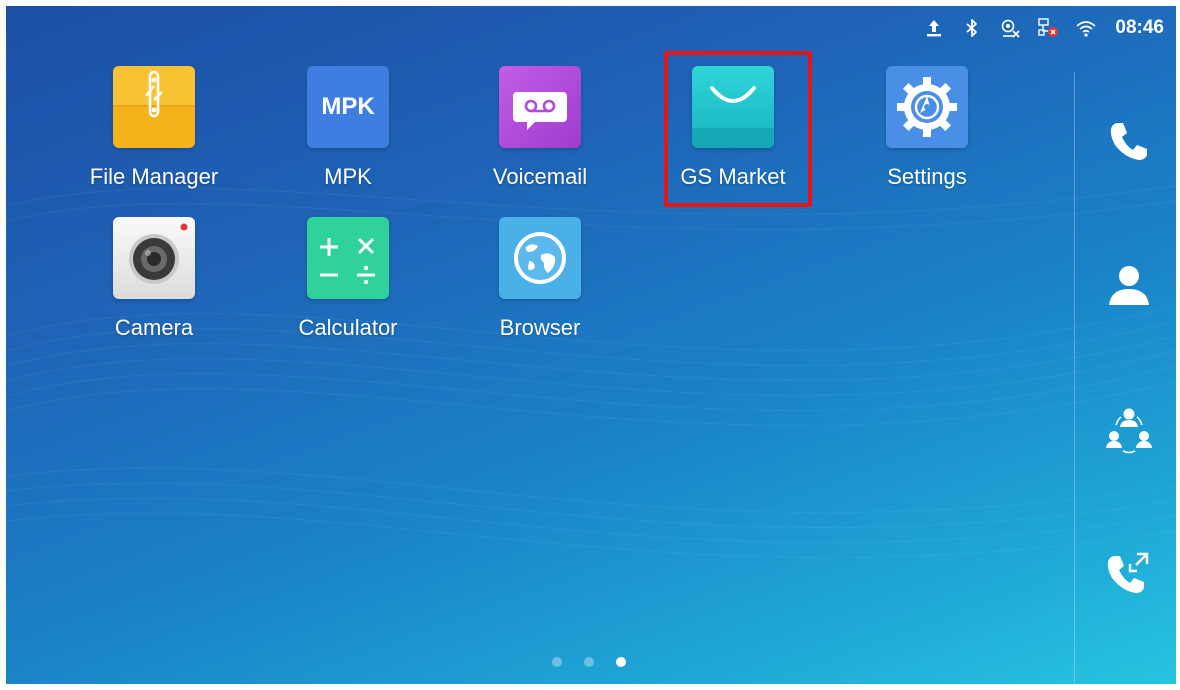 This screenshot has height=690, width=1180. What do you see at coordinates (540, 327) in the screenshot?
I see `app-label: Browser` at bounding box center [540, 327].